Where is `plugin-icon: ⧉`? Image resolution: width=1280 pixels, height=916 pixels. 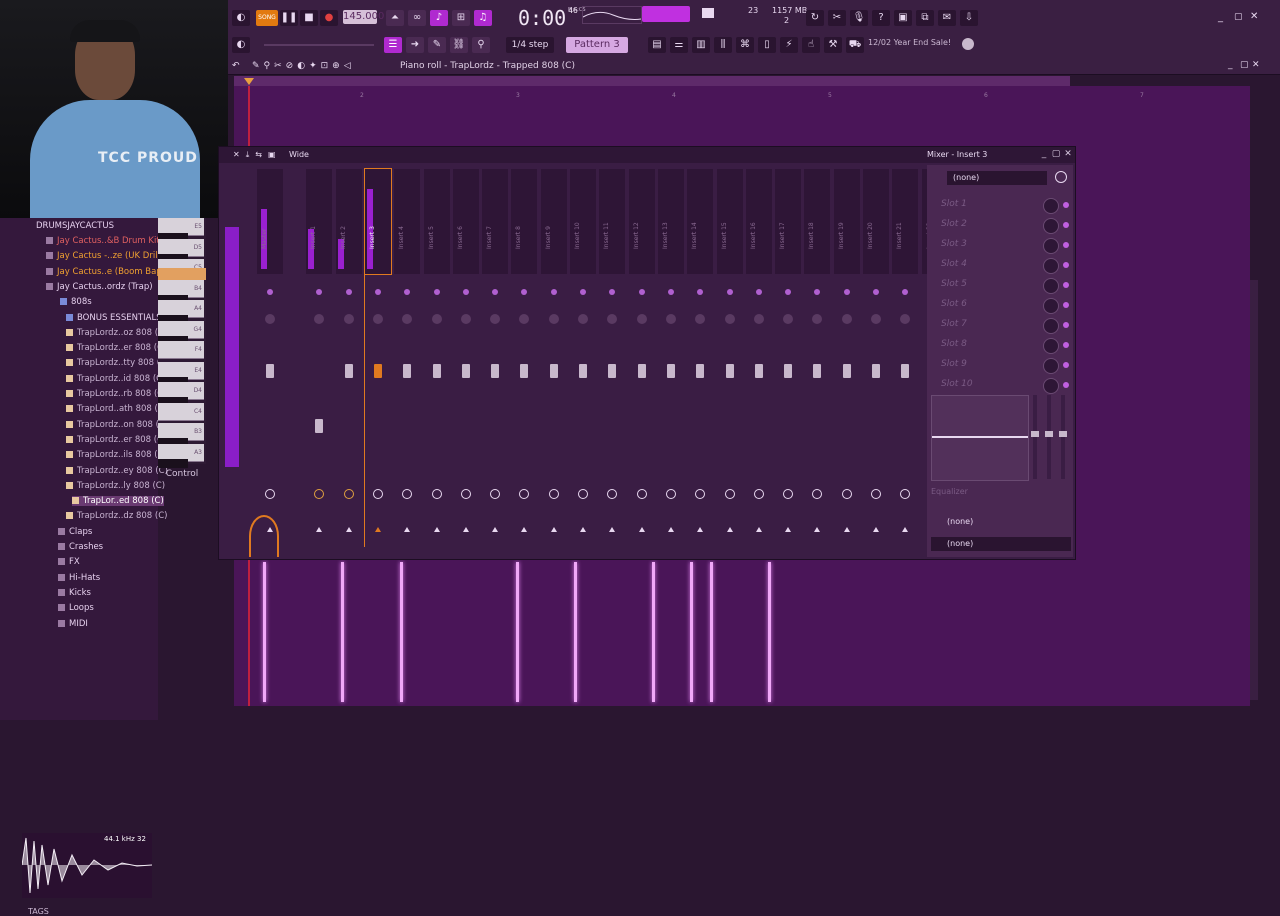 plugin-icon: ⧉ is located at coordinates (925, 18).